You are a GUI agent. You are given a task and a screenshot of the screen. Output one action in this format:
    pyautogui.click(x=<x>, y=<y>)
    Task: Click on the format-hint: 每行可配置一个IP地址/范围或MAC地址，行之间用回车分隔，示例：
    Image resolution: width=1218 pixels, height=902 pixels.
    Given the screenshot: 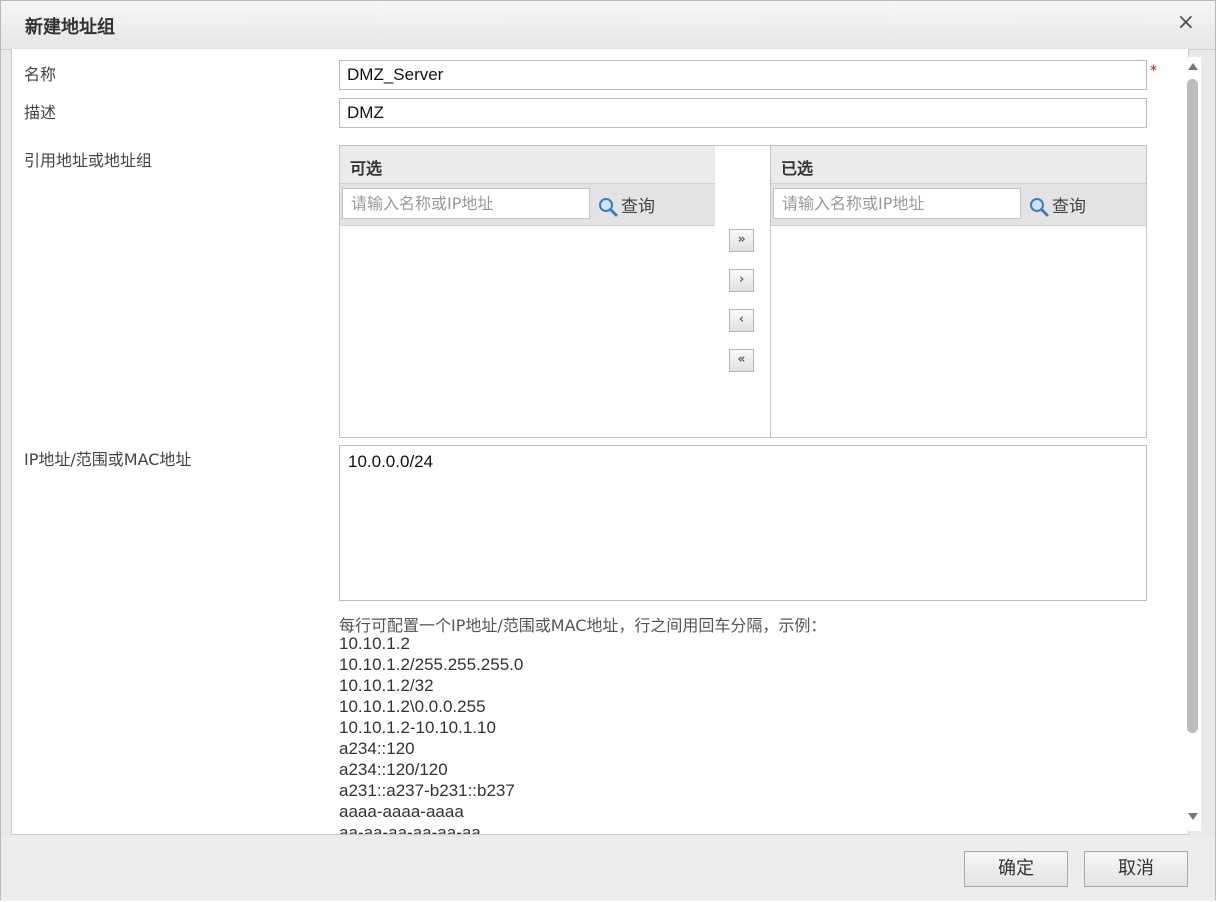 What is the action you would take?
    pyautogui.click(x=583, y=625)
    